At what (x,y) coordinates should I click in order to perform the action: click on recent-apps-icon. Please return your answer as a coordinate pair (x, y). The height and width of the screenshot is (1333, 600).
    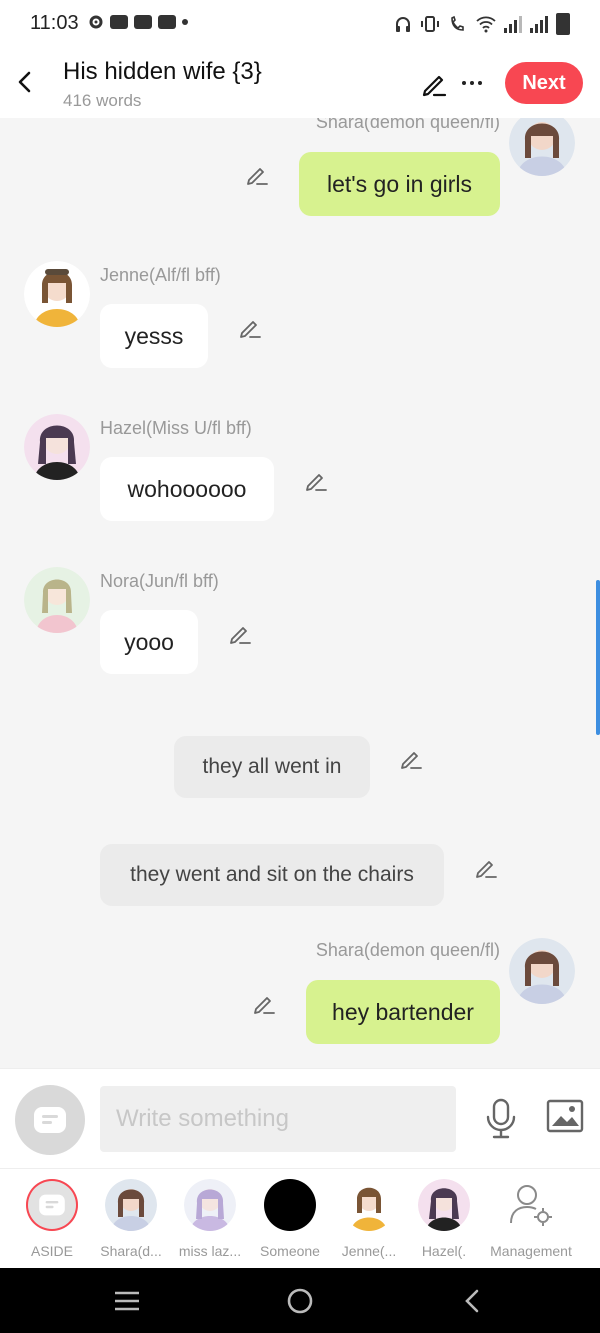
    Looking at the image, I should click on (127, 1301).